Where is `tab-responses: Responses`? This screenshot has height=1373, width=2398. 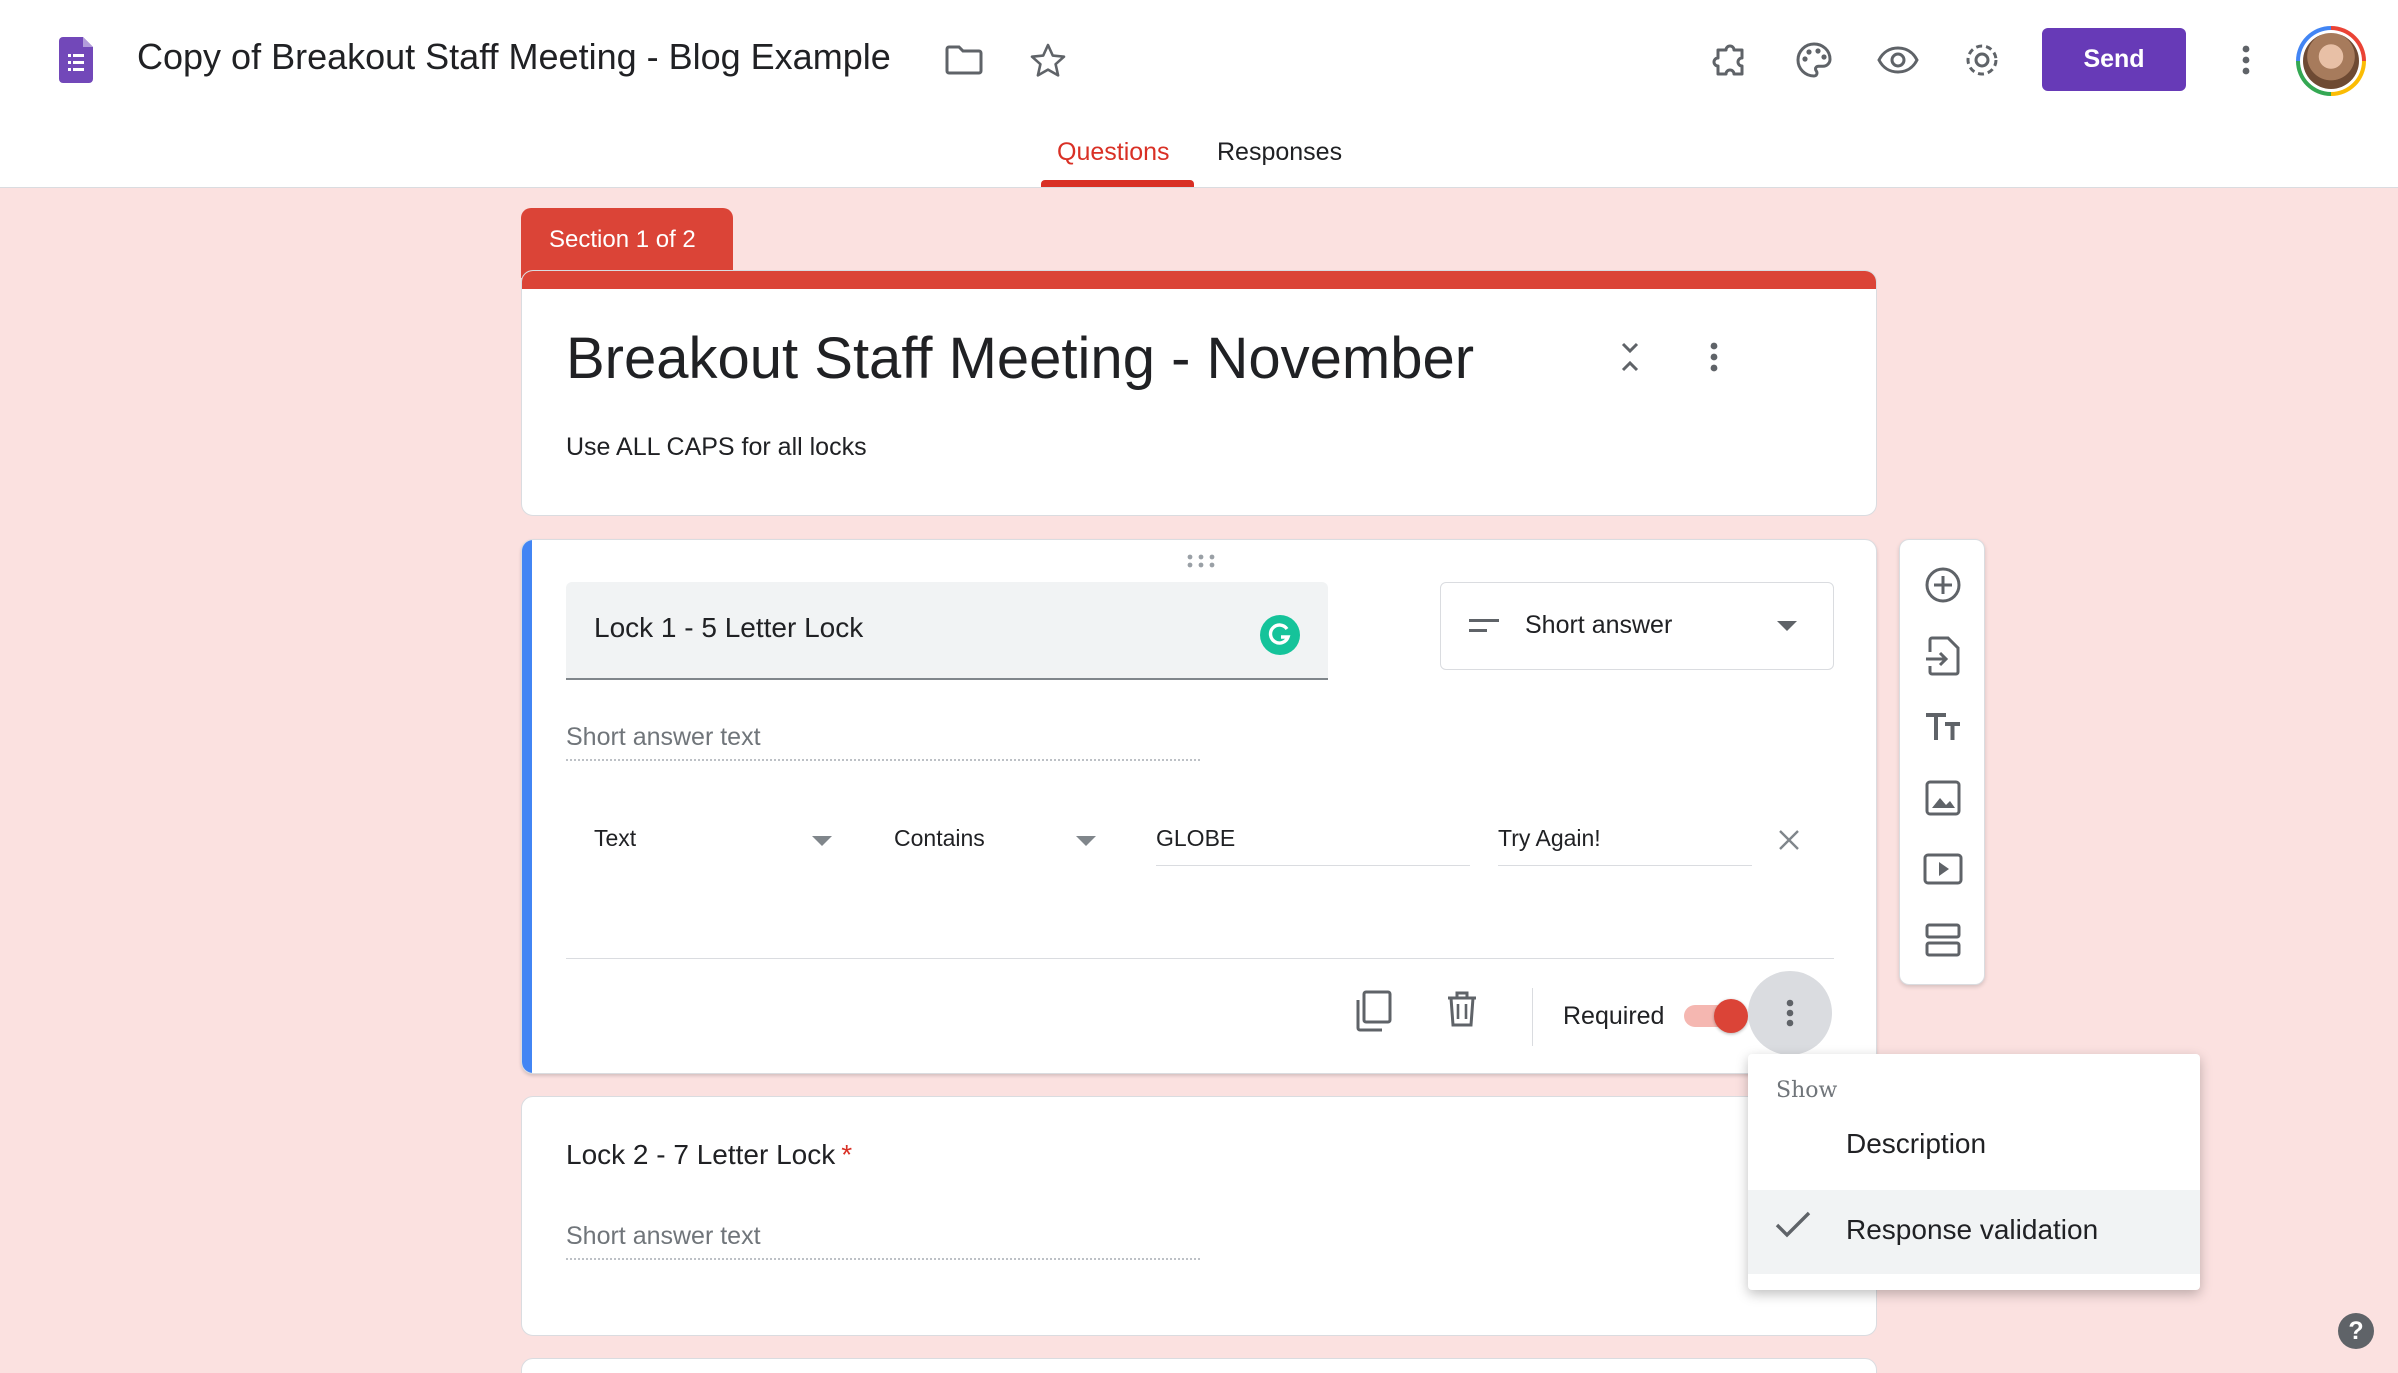
tab-responses: Responses is located at coordinates (1279, 152).